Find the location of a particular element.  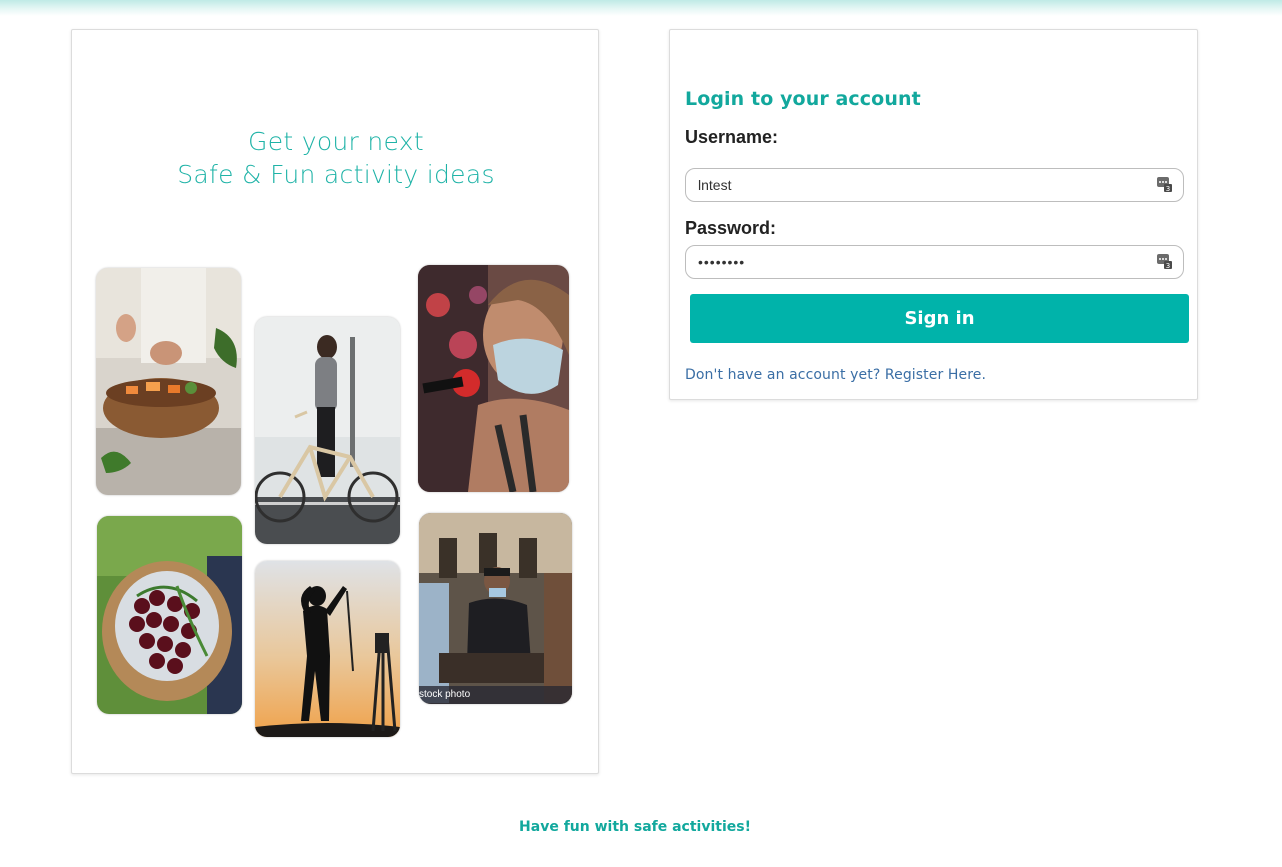

password-input is located at coordinates (934, 262).